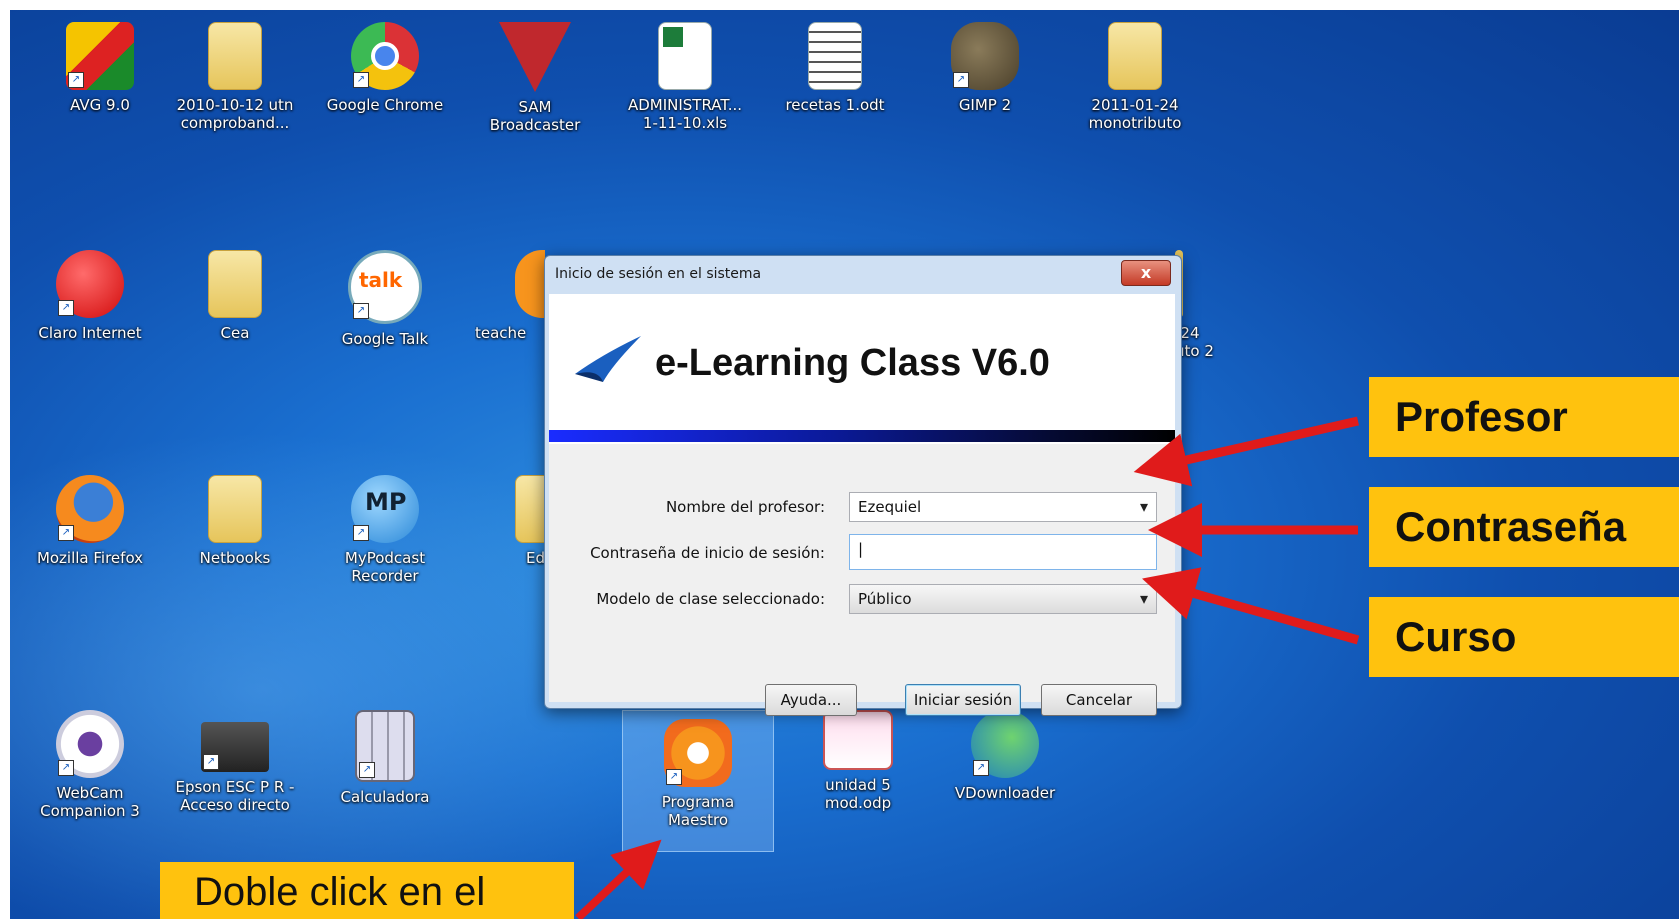 This screenshot has height=919, width=1679. Describe the element at coordinates (385, 746) in the screenshot. I see `calculator-icon: ↗` at that location.